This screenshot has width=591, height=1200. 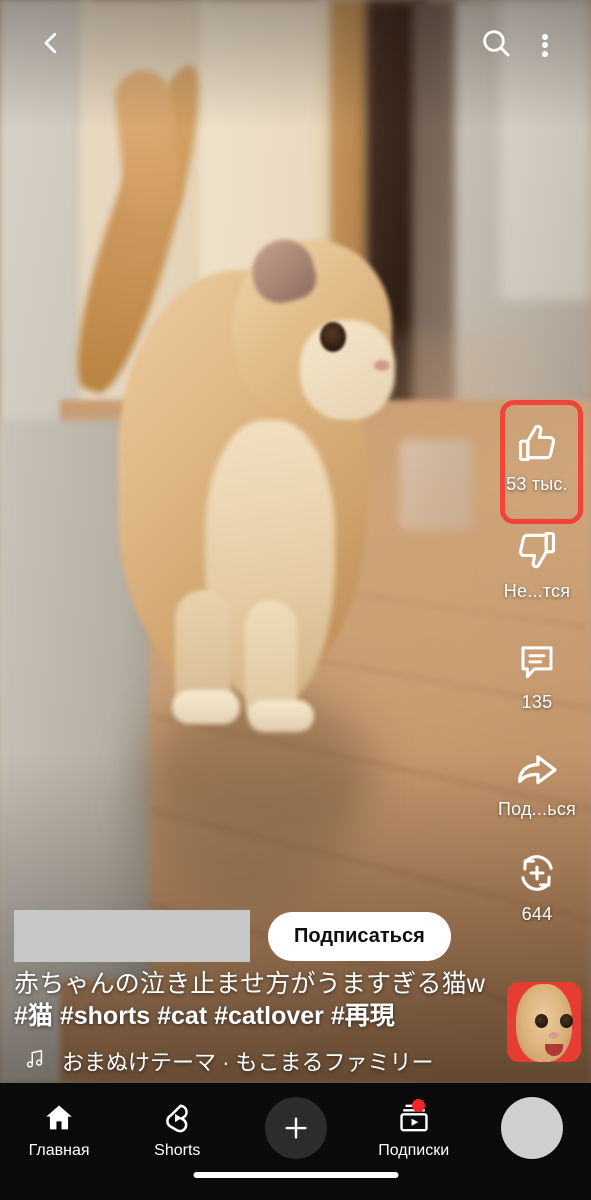 I want to click on home-icon, so click(x=59, y=1118).